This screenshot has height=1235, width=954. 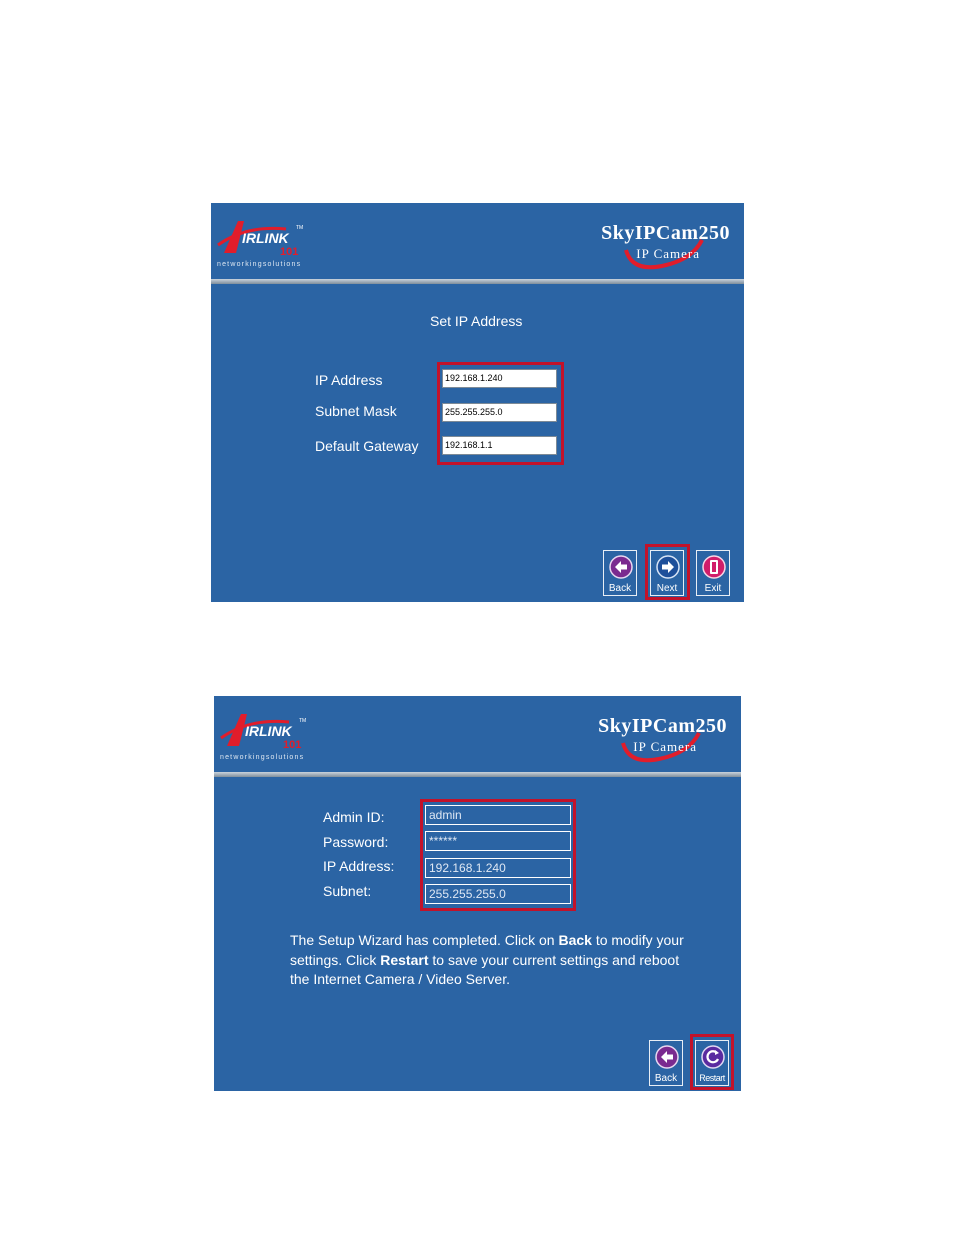 What do you see at coordinates (714, 567) in the screenshot?
I see `exit-door-icon` at bounding box center [714, 567].